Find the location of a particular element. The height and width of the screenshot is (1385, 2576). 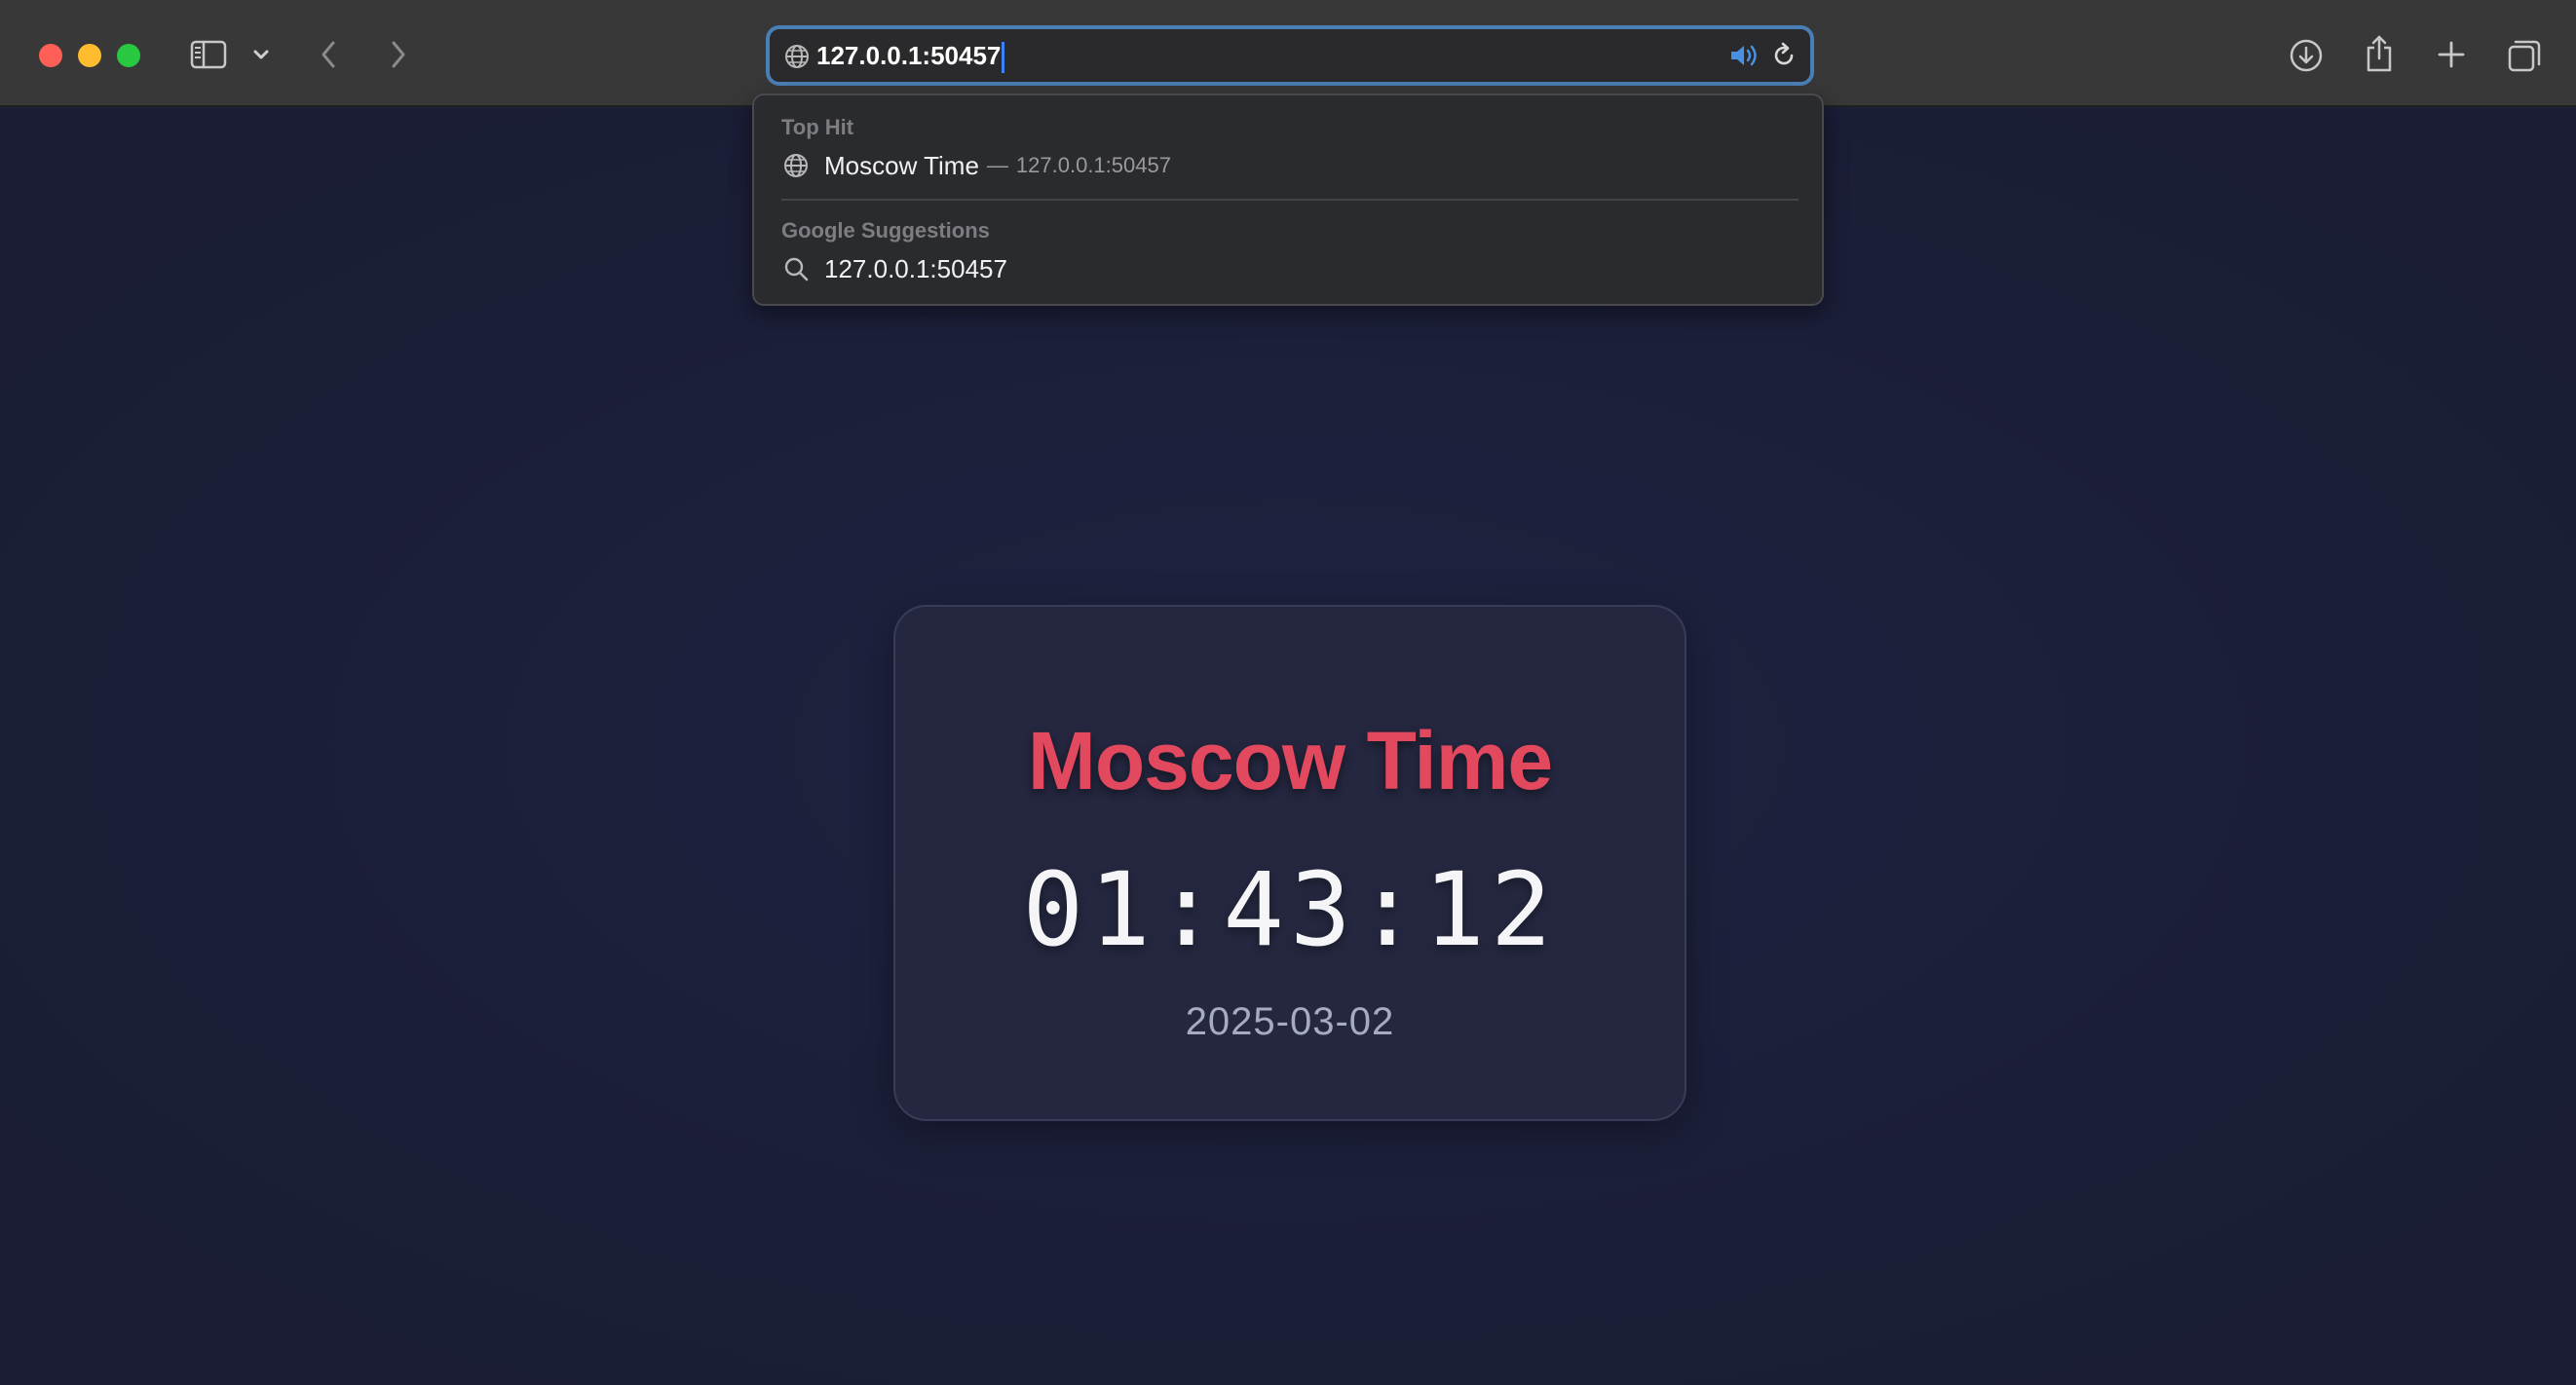

top-hit-item: Moscow Time — 127.0.0.1:50457 is located at coordinates (976, 165).